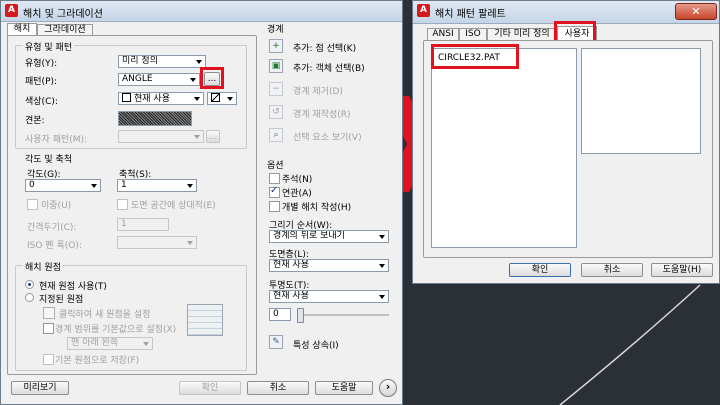  I want to click on help-button: 도움말, so click(344, 388).